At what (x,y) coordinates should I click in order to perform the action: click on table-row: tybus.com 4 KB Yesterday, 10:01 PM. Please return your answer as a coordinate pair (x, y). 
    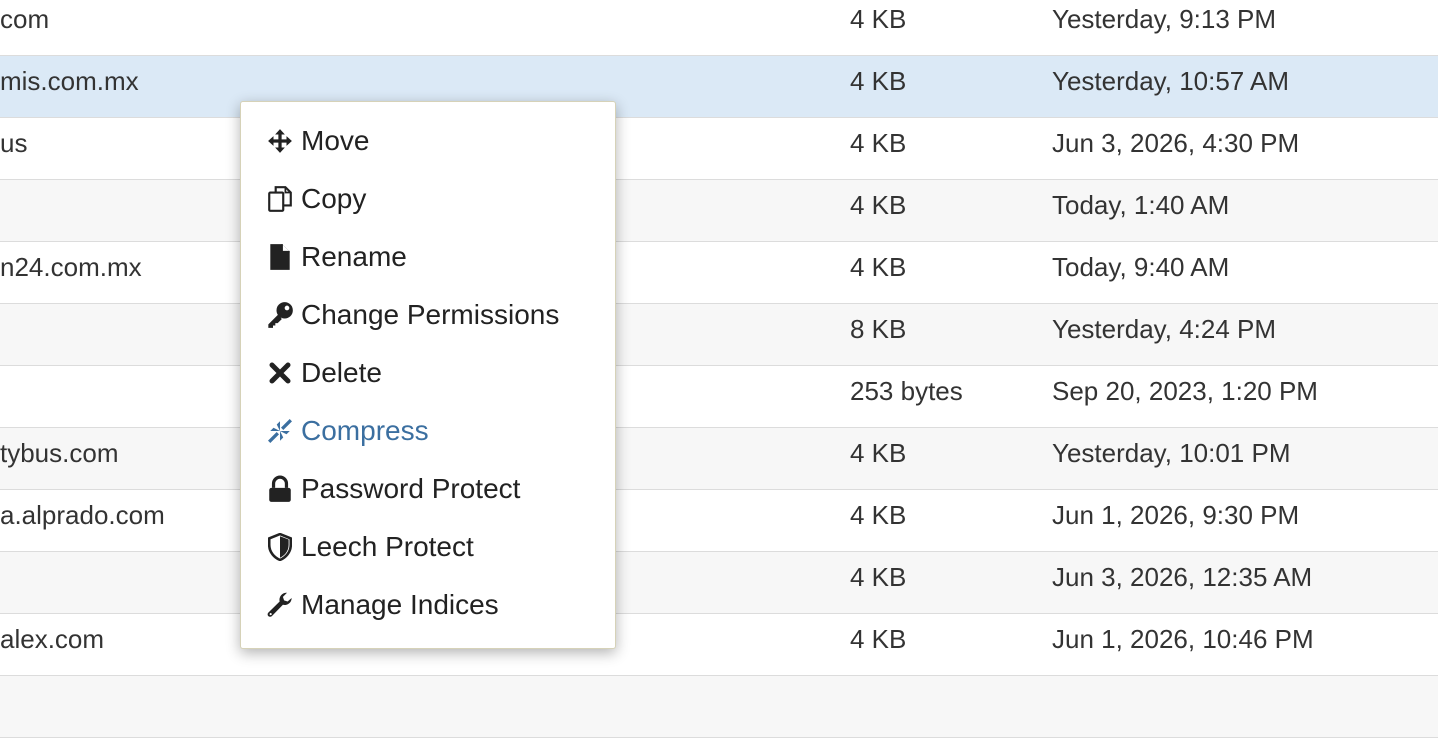
    Looking at the image, I should click on (719, 459).